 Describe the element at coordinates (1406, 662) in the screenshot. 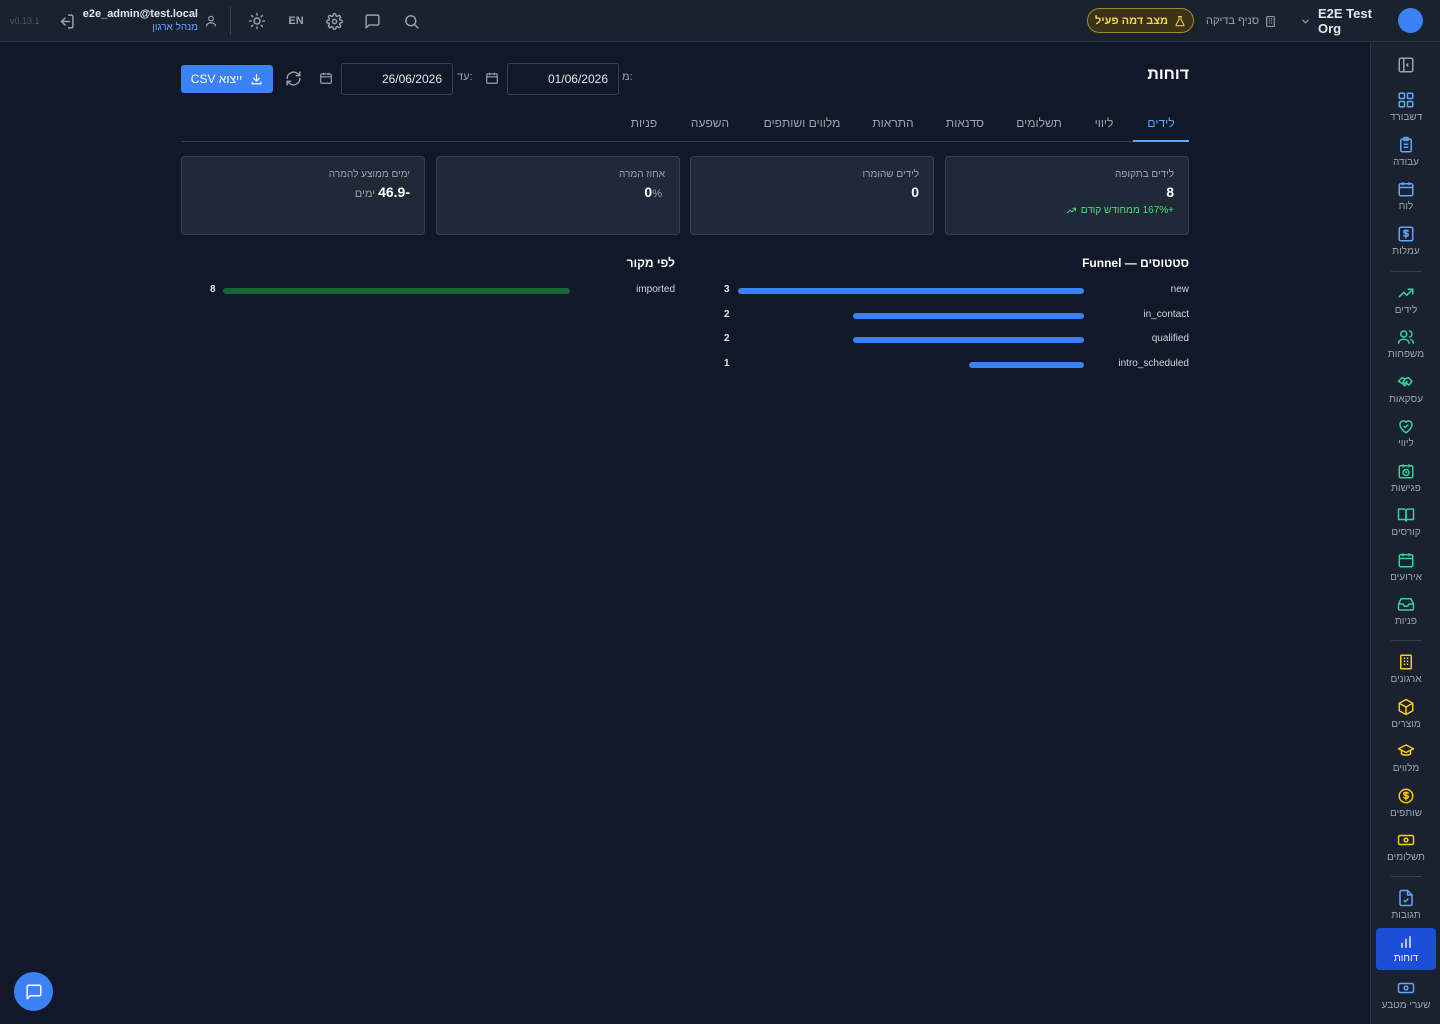

I see `building-icon` at that location.